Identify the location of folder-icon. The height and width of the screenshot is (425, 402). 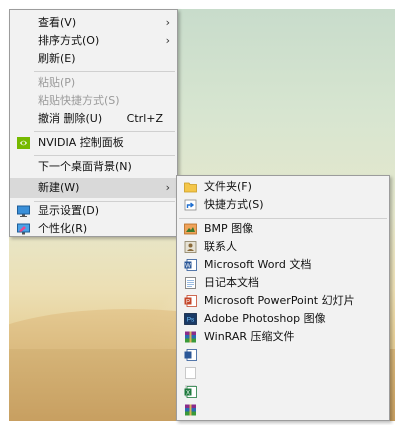
(190, 187).